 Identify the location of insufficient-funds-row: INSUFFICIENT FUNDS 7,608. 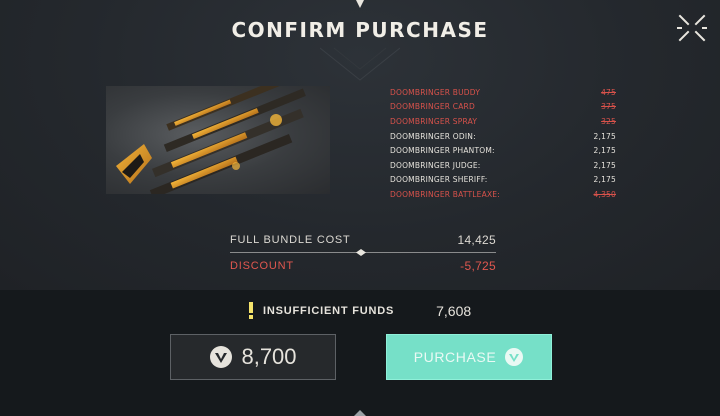
(366, 311).